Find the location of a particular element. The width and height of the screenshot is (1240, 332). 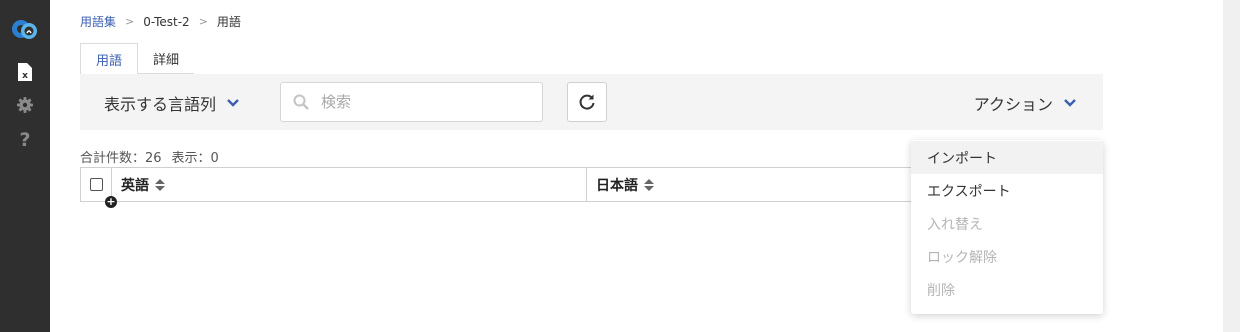

language-columns-label: 表示する言語列 is located at coordinates (160, 104).